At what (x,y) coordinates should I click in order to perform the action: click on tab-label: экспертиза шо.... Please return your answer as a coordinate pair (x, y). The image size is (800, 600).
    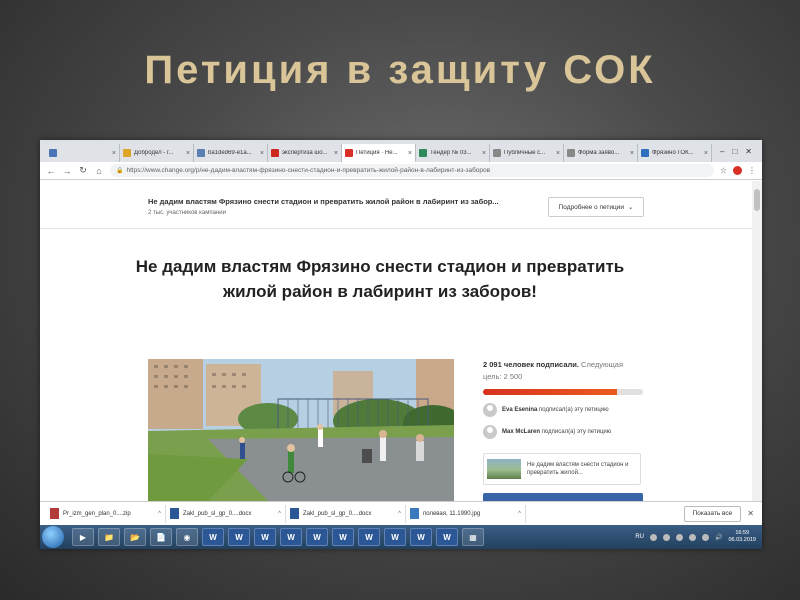
    Looking at the image, I should click on (305, 153).